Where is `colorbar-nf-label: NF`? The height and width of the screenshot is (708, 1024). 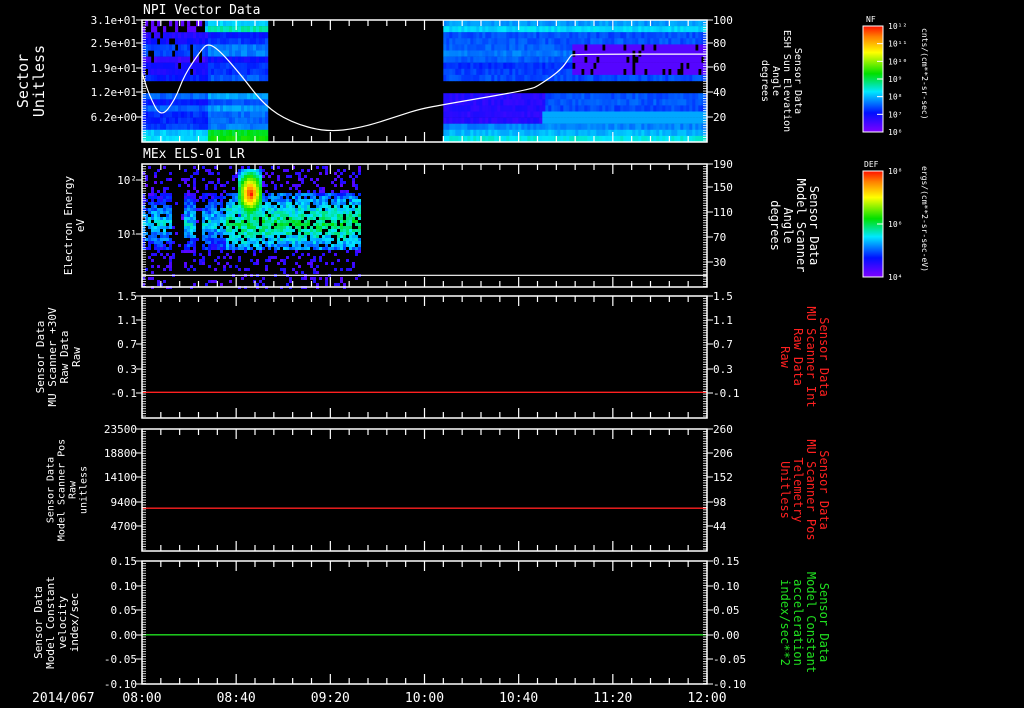
colorbar-nf-label: NF is located at coordinates (871, 19).